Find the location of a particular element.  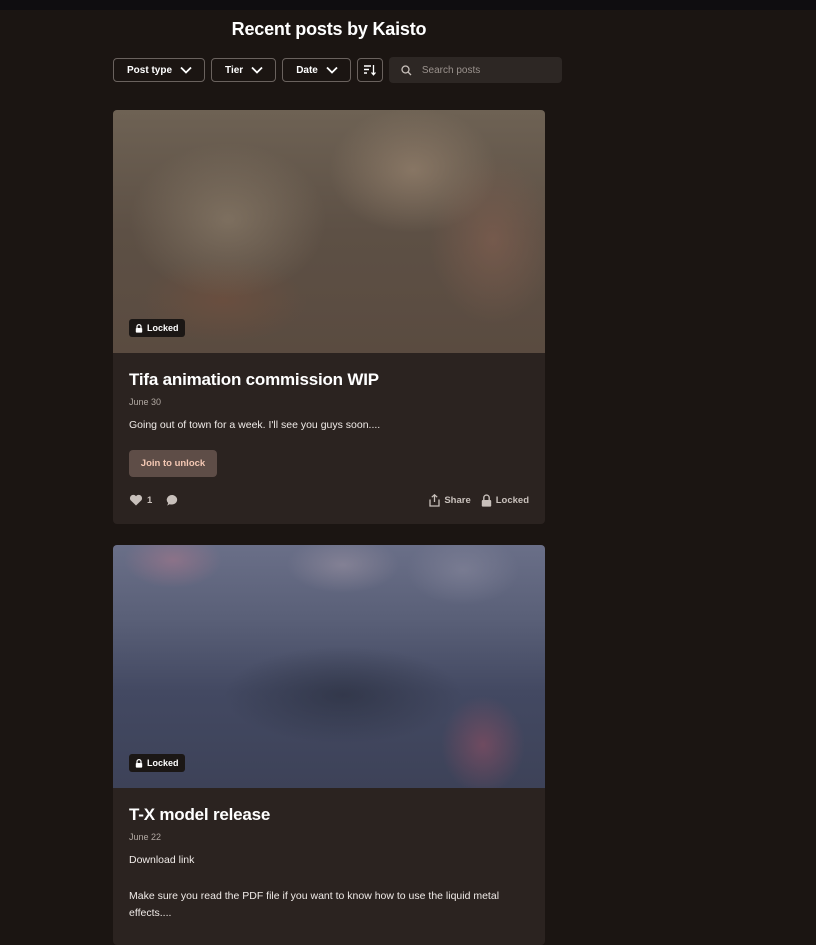

page-title: Recent posts by Kaisto is located at coordinates (329, 29).